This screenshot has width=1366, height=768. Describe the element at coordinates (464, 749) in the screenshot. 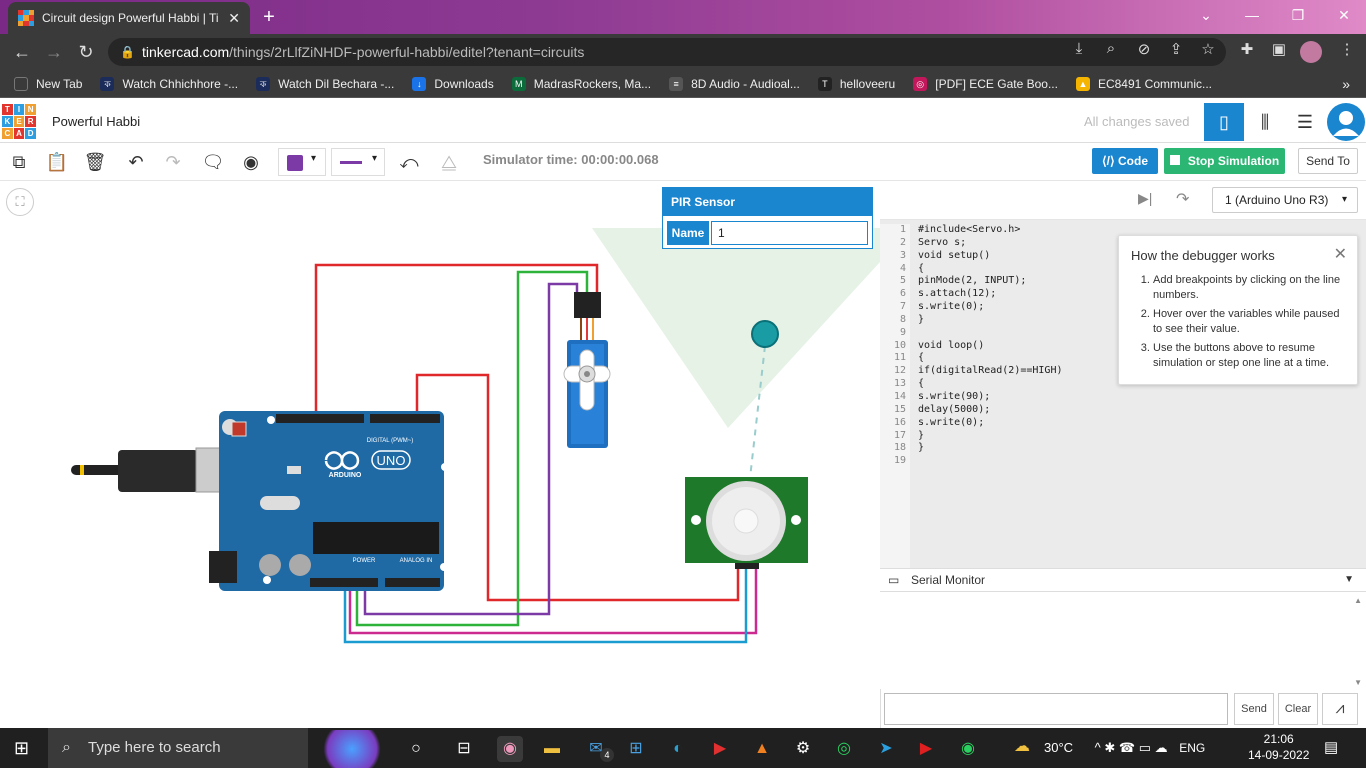

I see `widgets-icon: ⊟` at that location.